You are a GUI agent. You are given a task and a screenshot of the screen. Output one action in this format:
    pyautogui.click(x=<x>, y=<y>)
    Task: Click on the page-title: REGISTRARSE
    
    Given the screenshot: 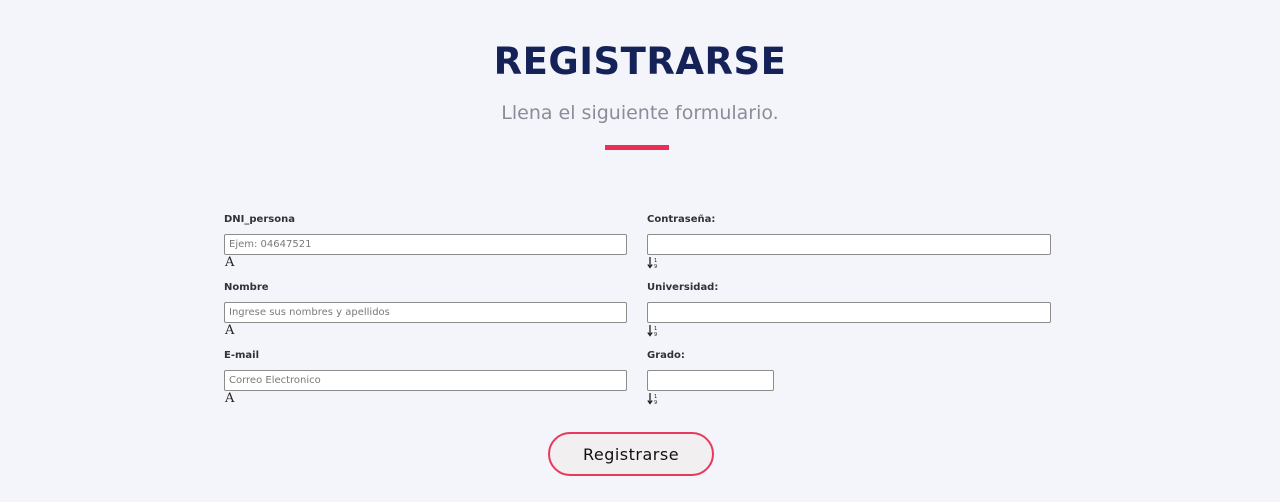 What is the action you would take?
    pyautogui.click(x=640, y=61)
    